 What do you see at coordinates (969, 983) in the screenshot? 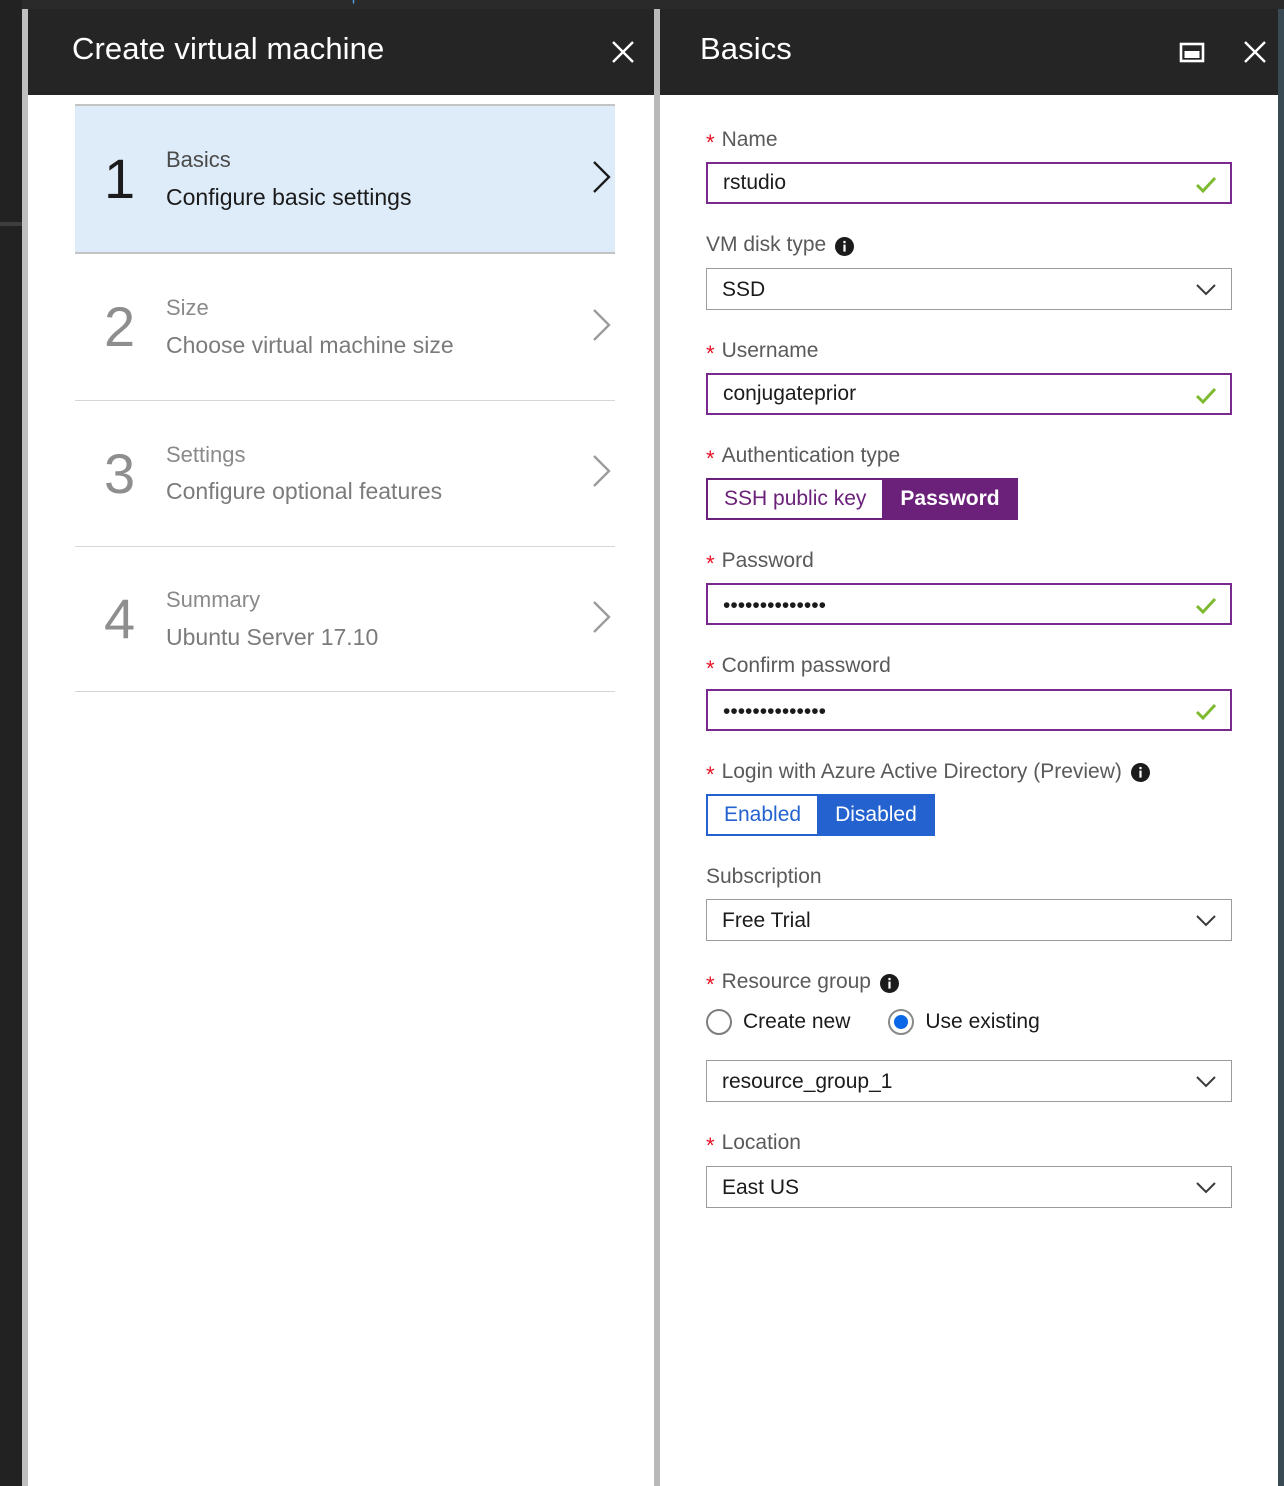
I see `field-label-resource-group: * Resource group` at bounding box center [969, 983].